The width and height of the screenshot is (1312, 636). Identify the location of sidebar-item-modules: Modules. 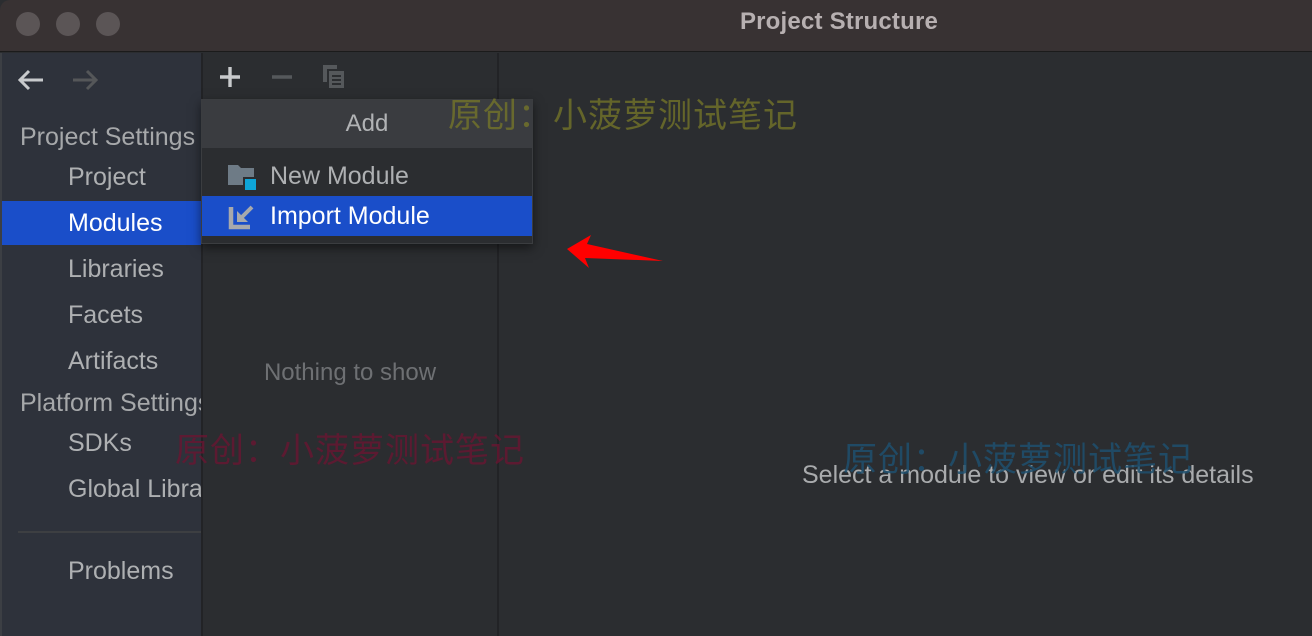
(101, 223).